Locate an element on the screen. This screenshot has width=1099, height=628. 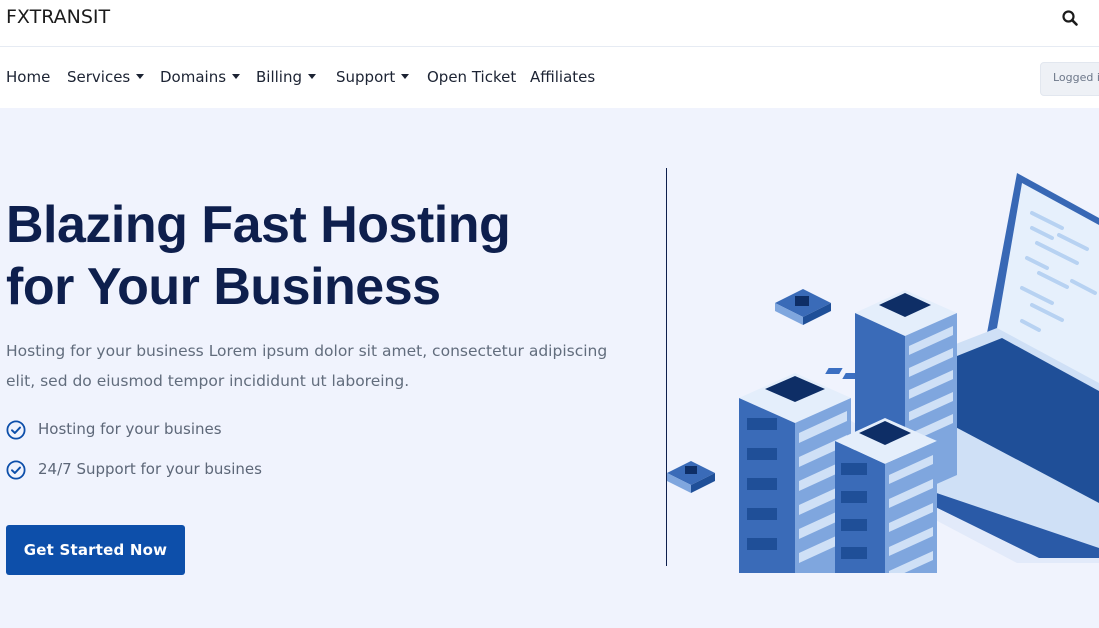
feature-label: 24/7 Support for your busines is located at coordinates (150, 469).